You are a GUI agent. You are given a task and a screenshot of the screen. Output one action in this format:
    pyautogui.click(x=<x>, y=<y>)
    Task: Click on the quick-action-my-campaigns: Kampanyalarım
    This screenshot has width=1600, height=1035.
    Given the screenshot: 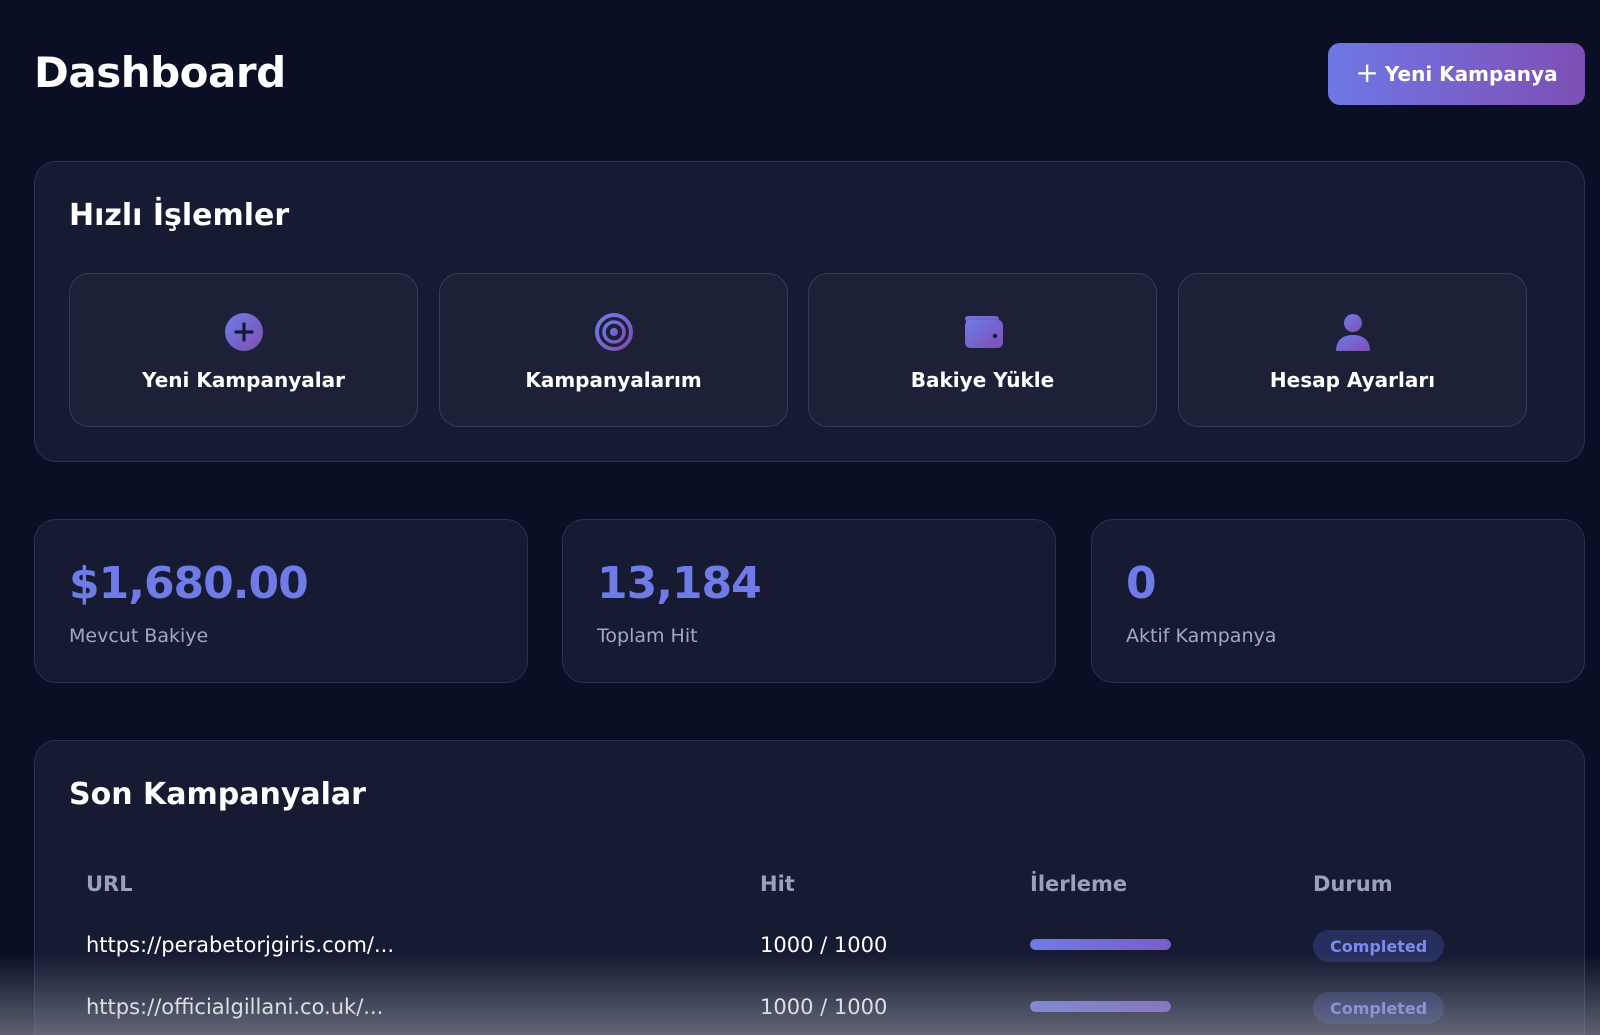 What is the action you would take?
    pyautogui.click(x=613, y=350)
    